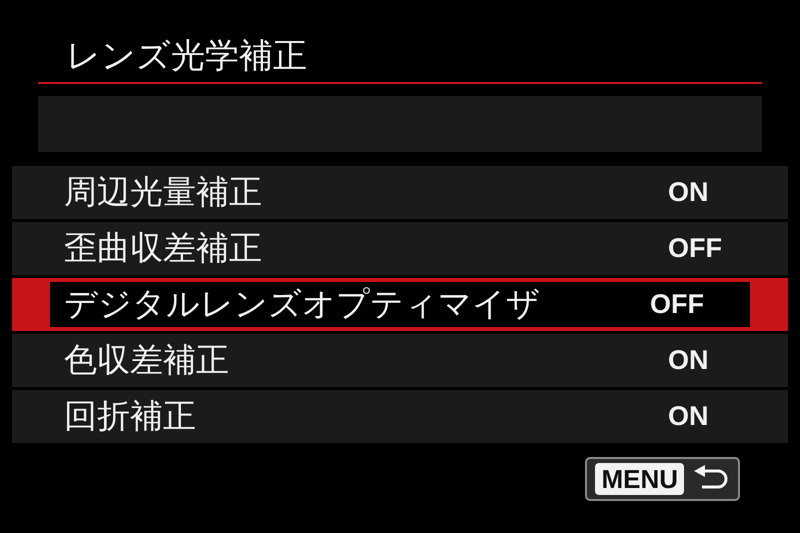 Image resolution: width=800 pixels, height=533 pixels. Describe the element at coordinates (639, 479) in the screenshot. I see `menu-key: MENU` at that location.